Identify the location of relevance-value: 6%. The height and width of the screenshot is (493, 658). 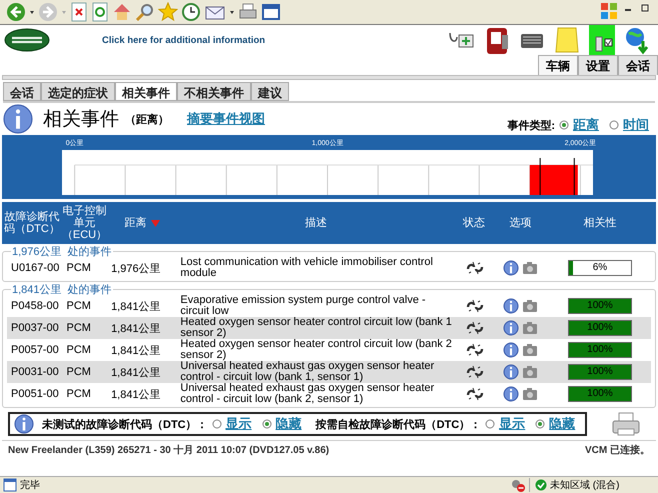
(600, 267).